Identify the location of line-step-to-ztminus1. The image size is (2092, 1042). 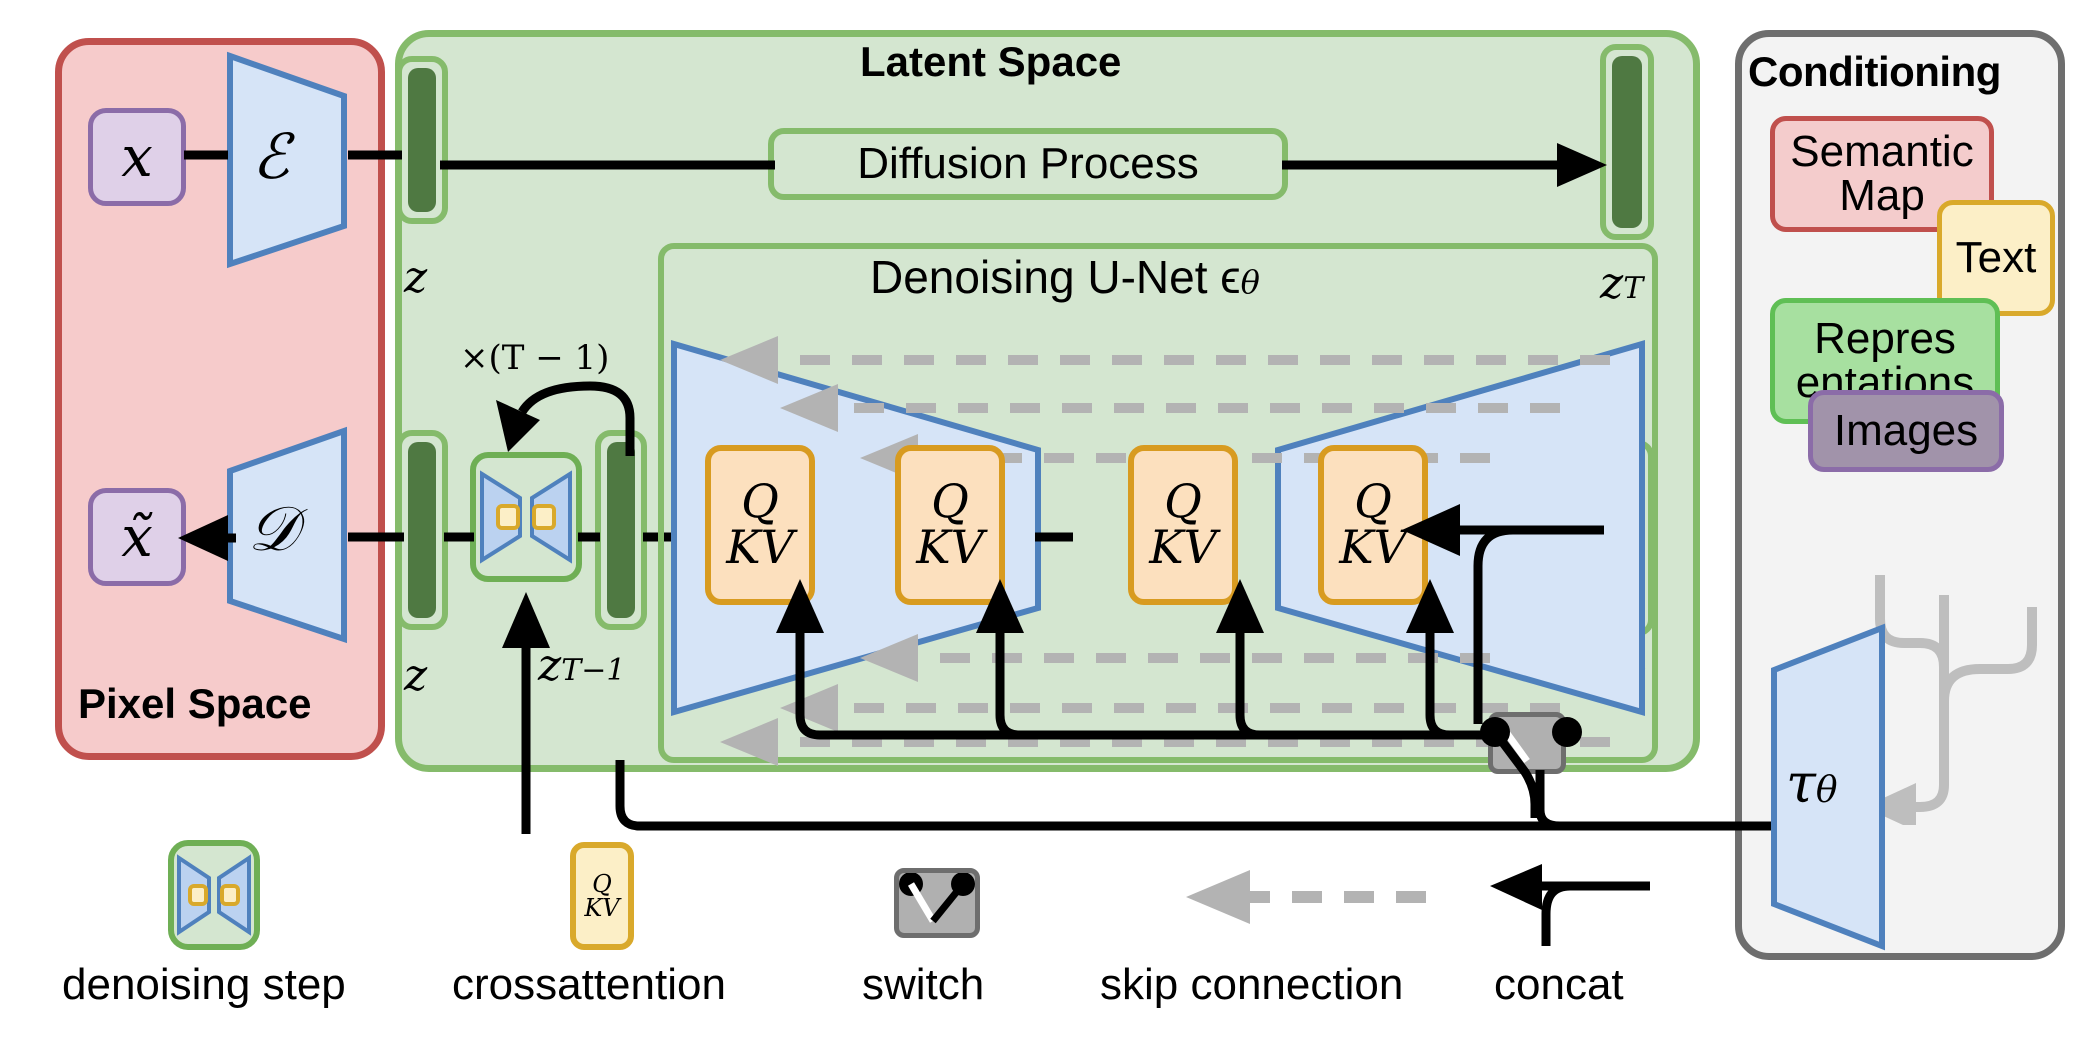
(589, 537).